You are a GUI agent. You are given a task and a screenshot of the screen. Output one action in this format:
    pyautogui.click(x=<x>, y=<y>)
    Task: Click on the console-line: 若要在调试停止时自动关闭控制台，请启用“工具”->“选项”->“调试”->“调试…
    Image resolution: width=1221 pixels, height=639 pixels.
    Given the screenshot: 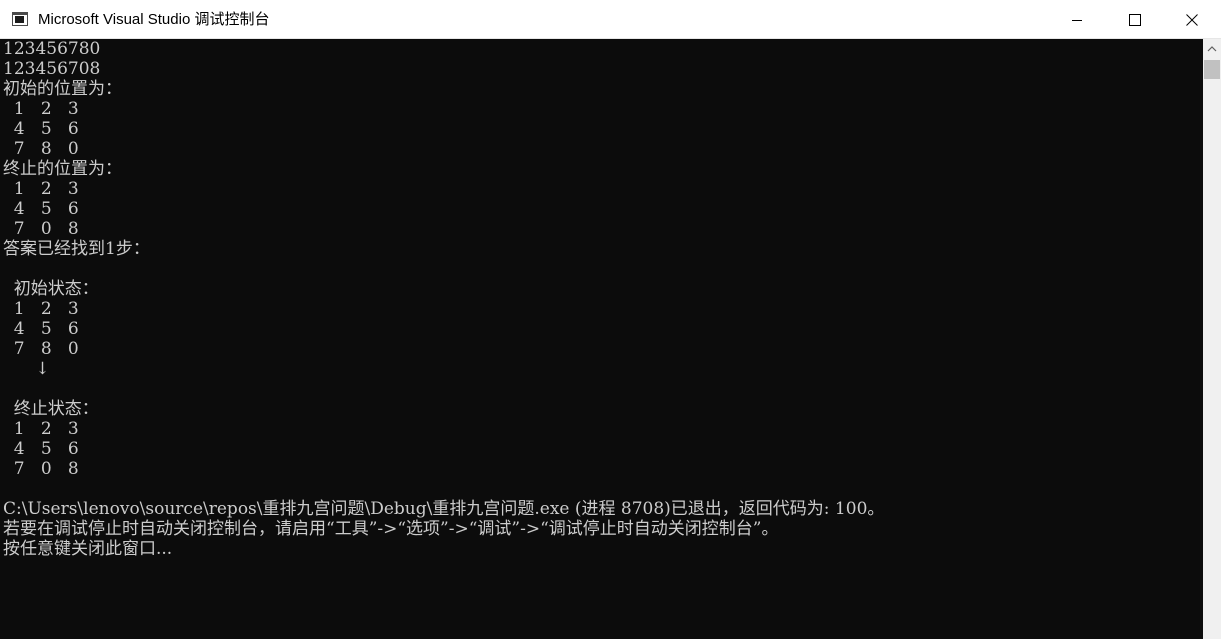 What is the action you would take?
    pyautogui.click(x=391, y=529)
    